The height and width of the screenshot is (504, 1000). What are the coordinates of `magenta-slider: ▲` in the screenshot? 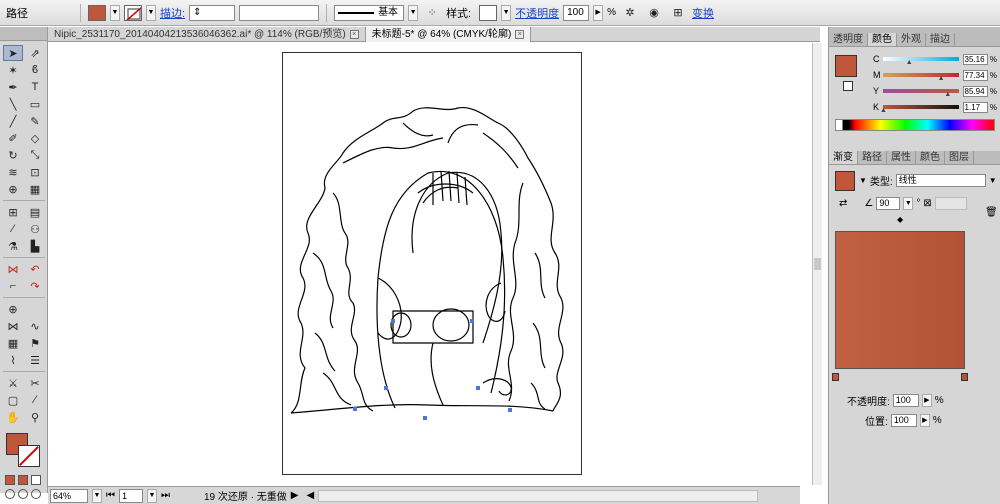 It's located at (920, 77).